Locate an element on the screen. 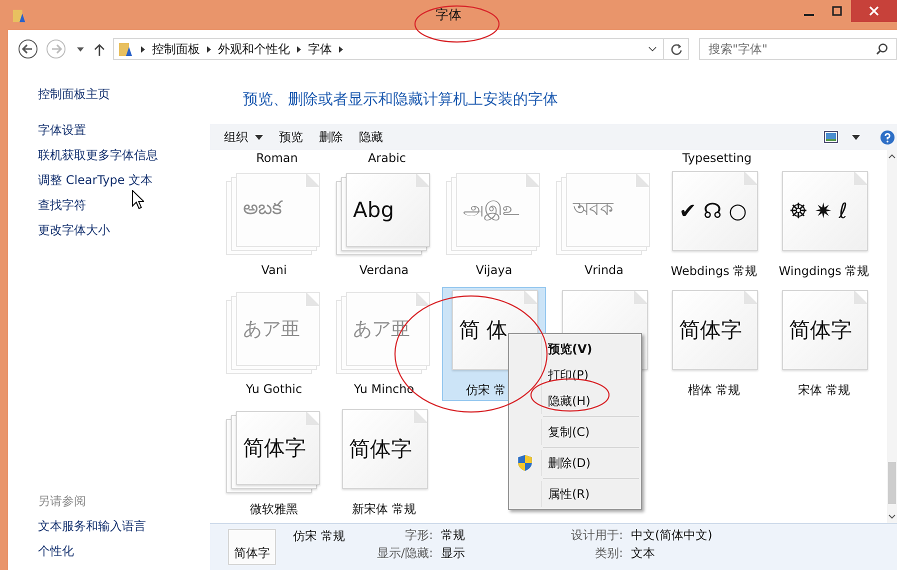  font-name: Wingdings 常规 is located at coordinates (824, 271).